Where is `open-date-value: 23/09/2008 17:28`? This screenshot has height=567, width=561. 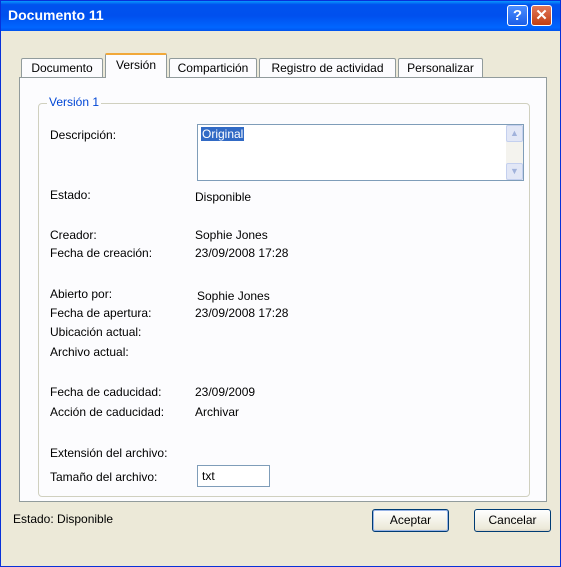 open-date-value: 23/09/2008 17:28 is located at coordinates (242, 313).